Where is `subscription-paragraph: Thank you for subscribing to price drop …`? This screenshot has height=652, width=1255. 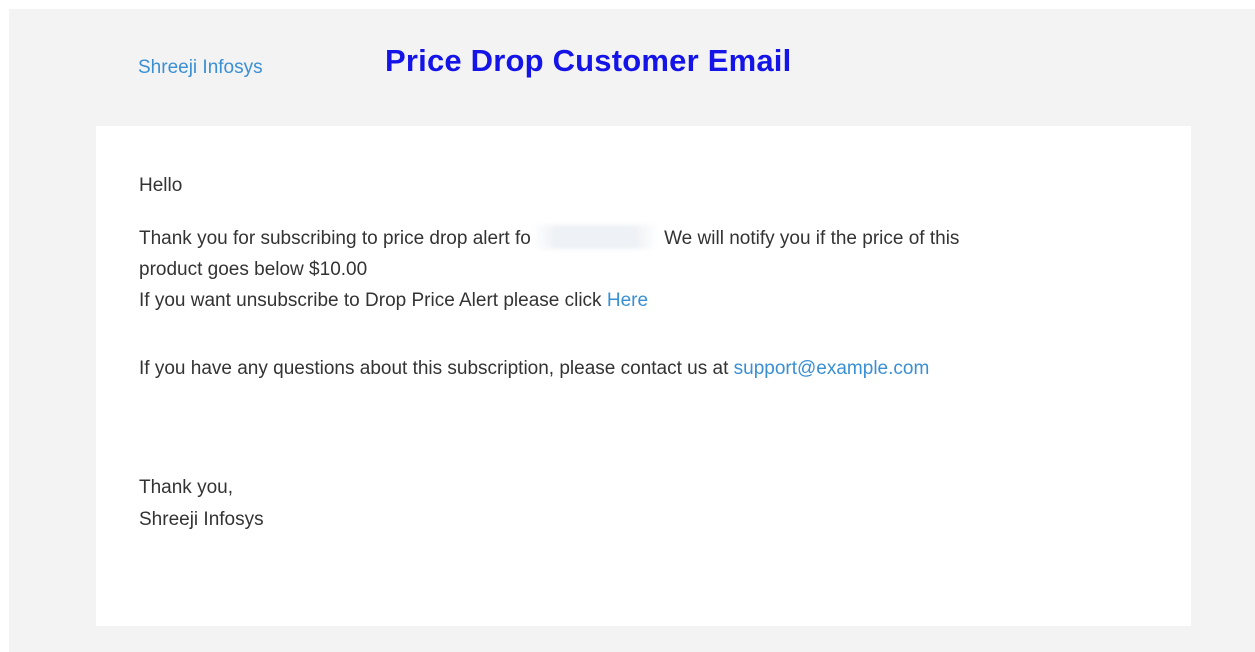
subscription-paragraph: Thank you for subscribing to price drop … is located at coordinates (549, 269).